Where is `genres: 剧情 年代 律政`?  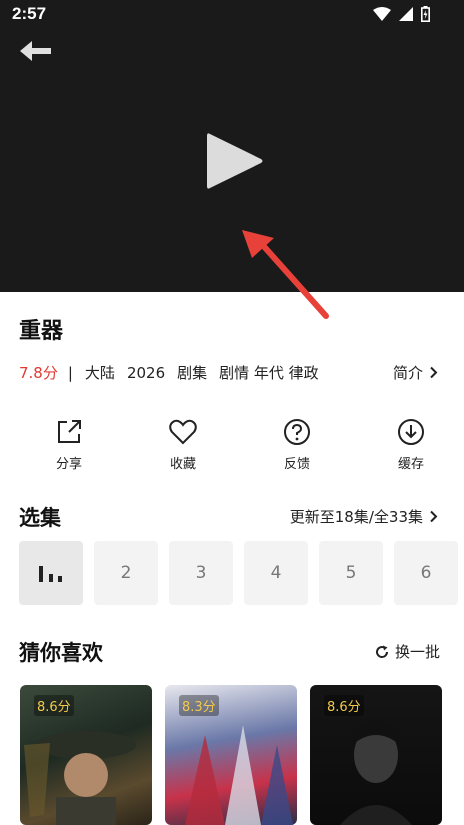
genres: 剧情 年代 律政 is located at coordinates (269, 373).